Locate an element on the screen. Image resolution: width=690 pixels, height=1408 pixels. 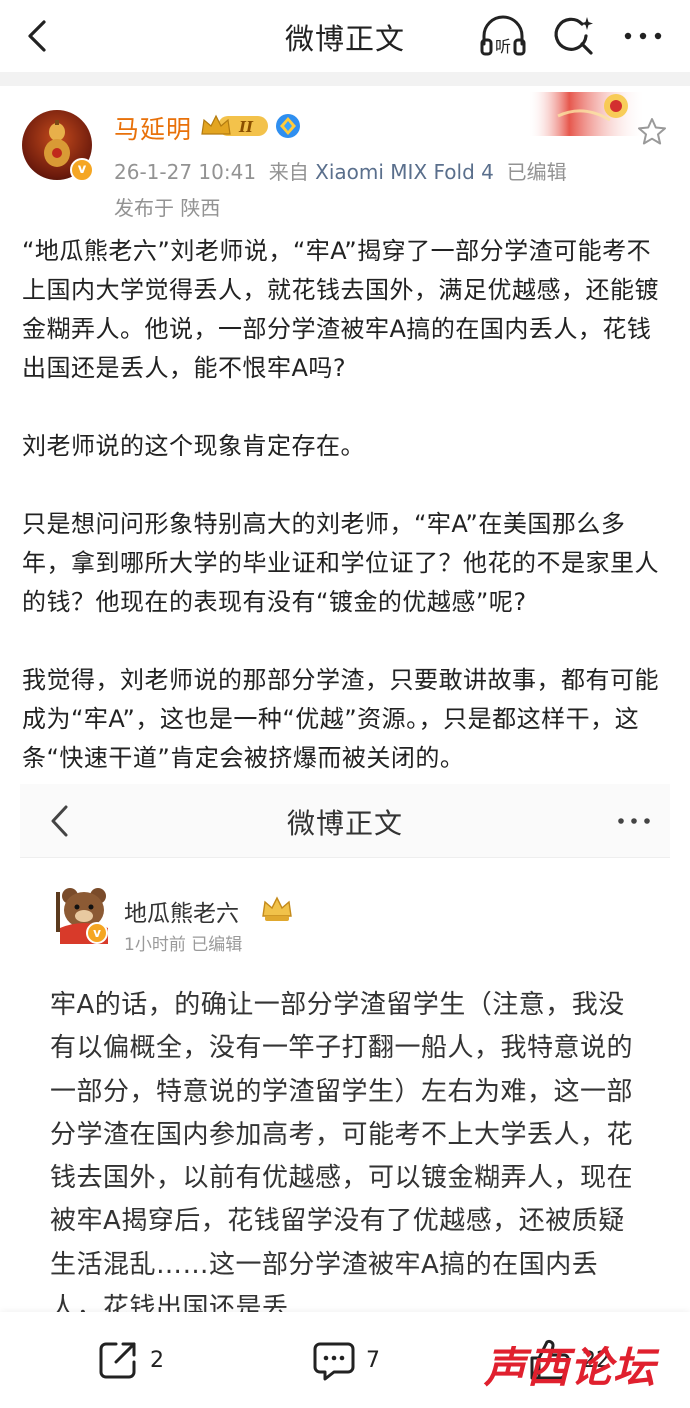
comment-icon is located at coordinates (334, 1361).